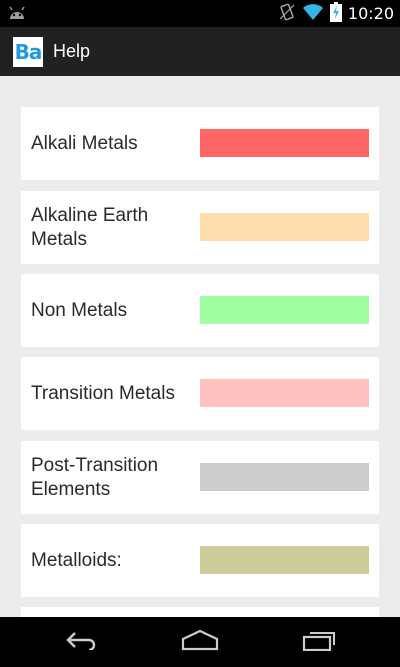  I want to click on battery-charging-icon, so click(335, 13).